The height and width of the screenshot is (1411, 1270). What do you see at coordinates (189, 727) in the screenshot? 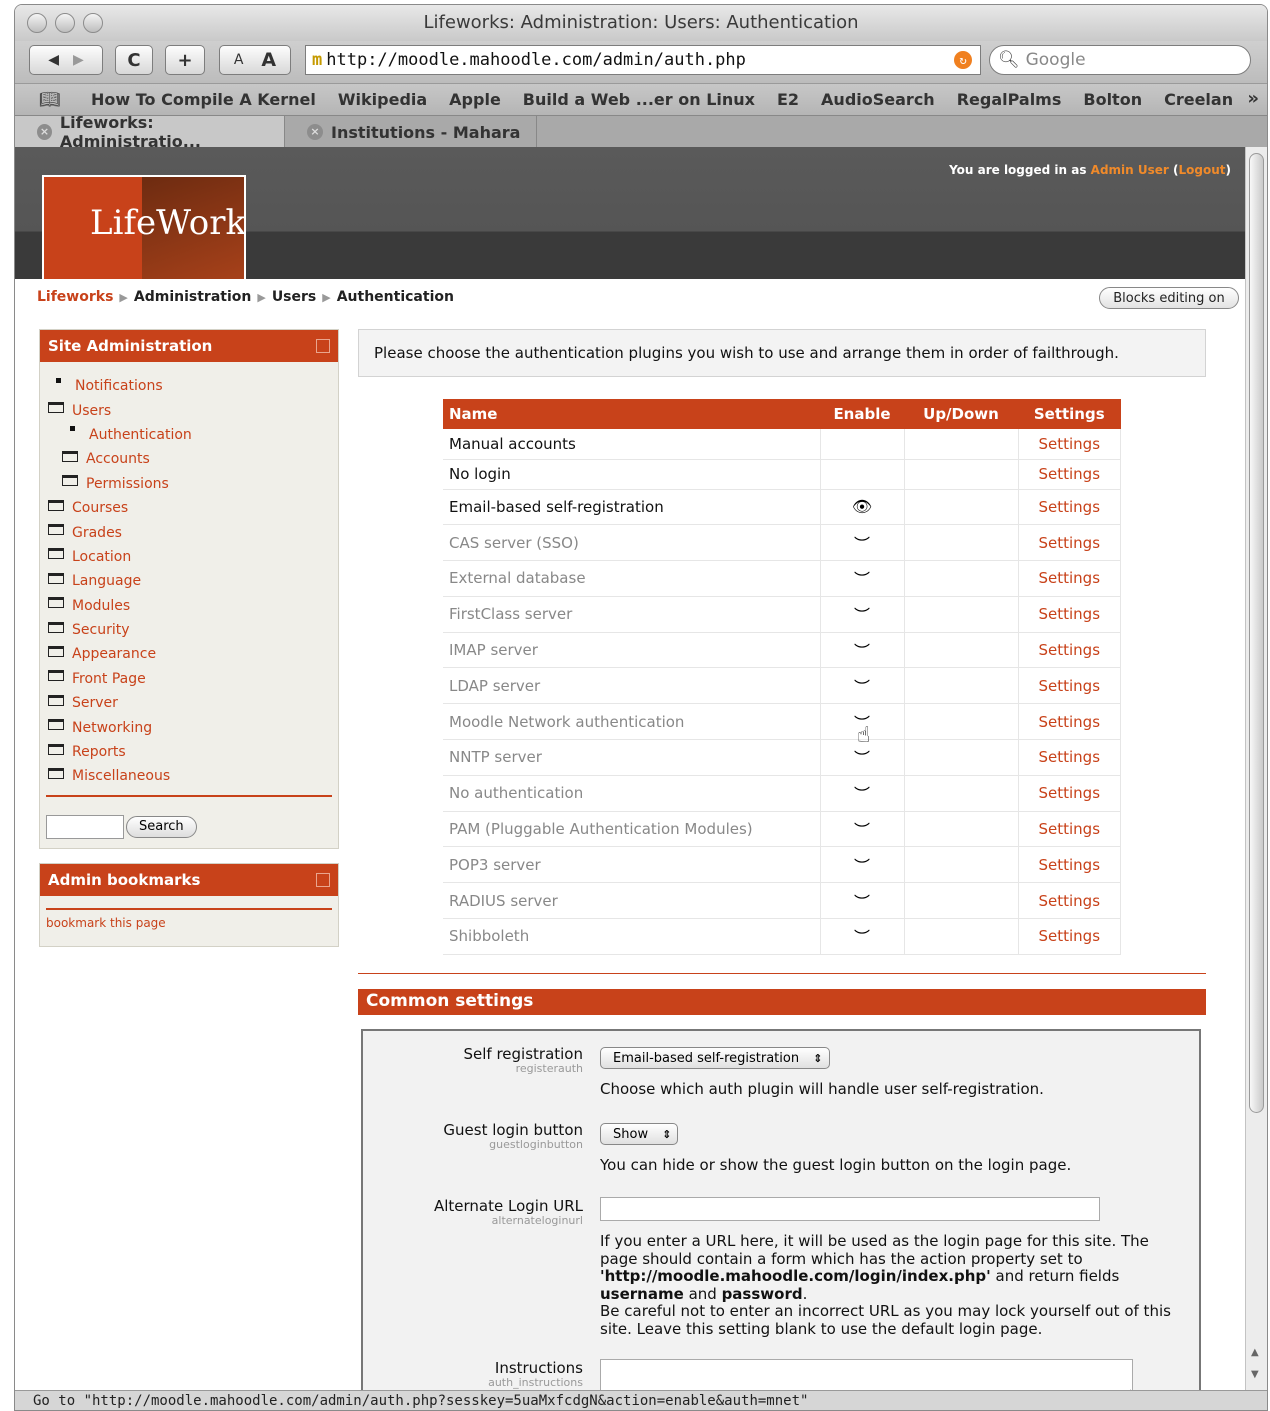
I see `sidebar-item-networking: Networking` at bounding box center [189, 727].